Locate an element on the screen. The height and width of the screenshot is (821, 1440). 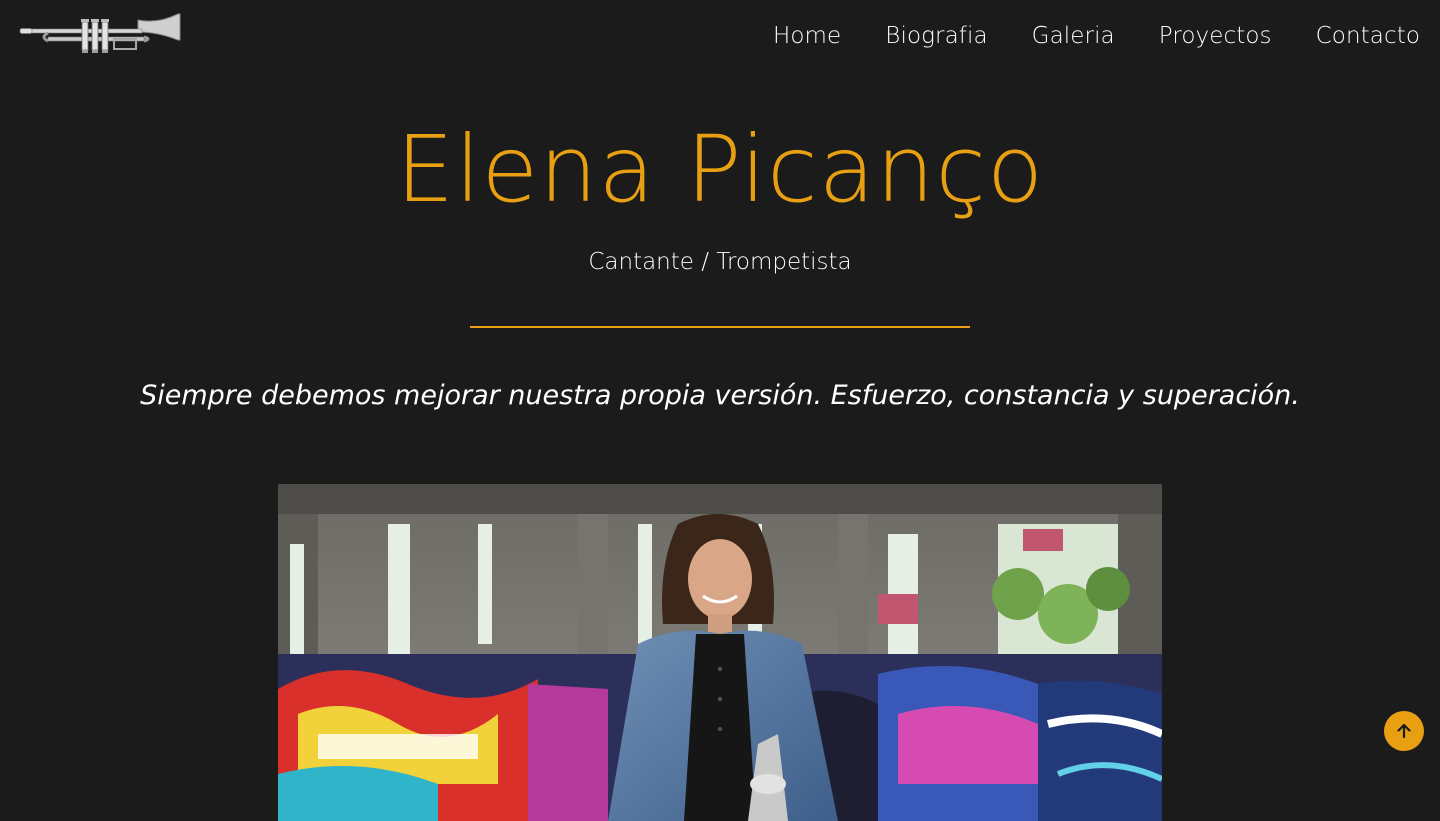
logo-link is located at coordinates (100, 33).